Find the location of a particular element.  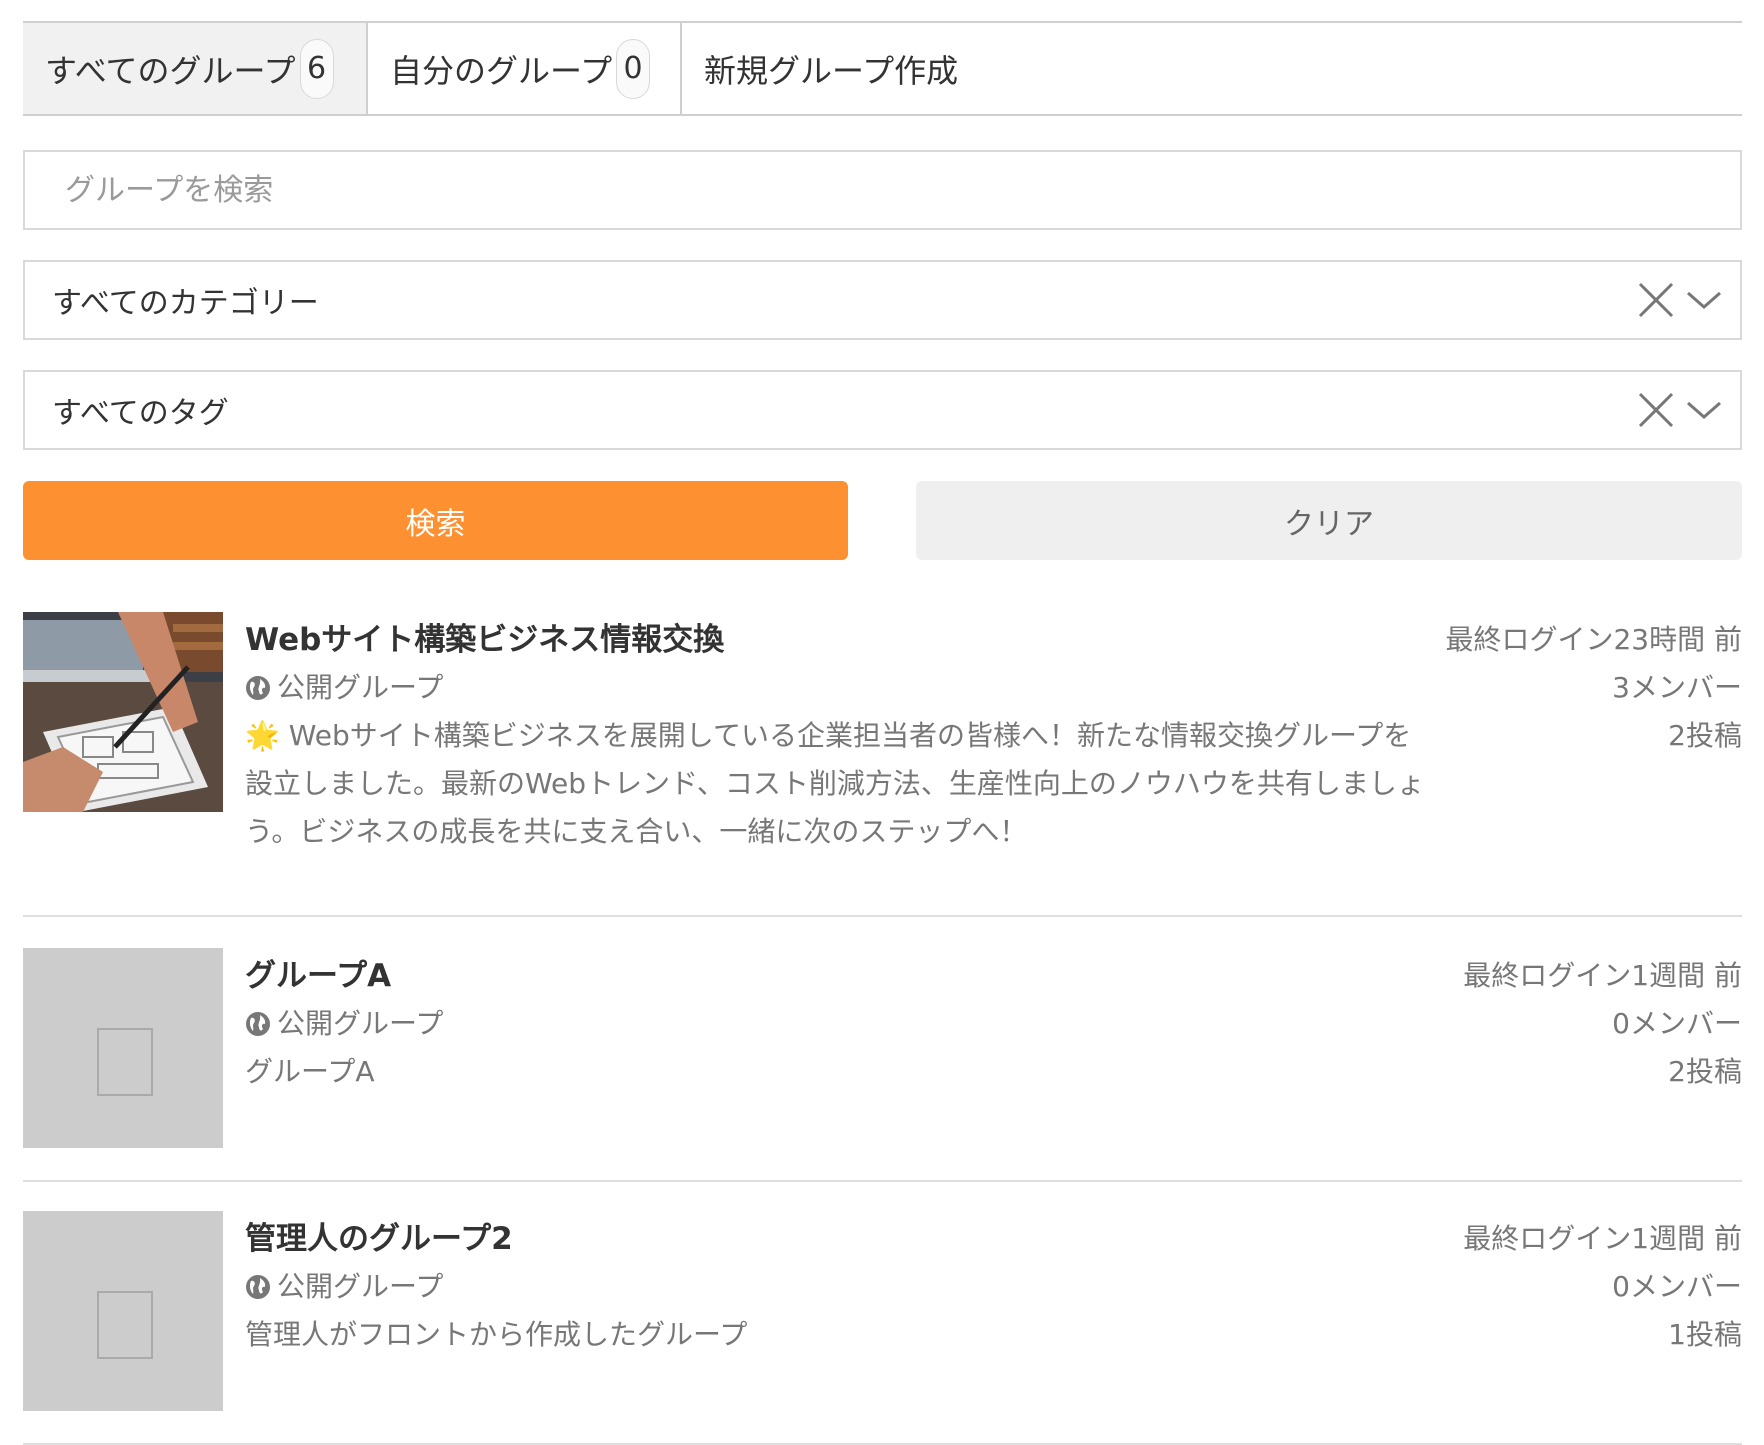

group-info: グループA 公開グループ グループA is located at coordinates (835, 1022).